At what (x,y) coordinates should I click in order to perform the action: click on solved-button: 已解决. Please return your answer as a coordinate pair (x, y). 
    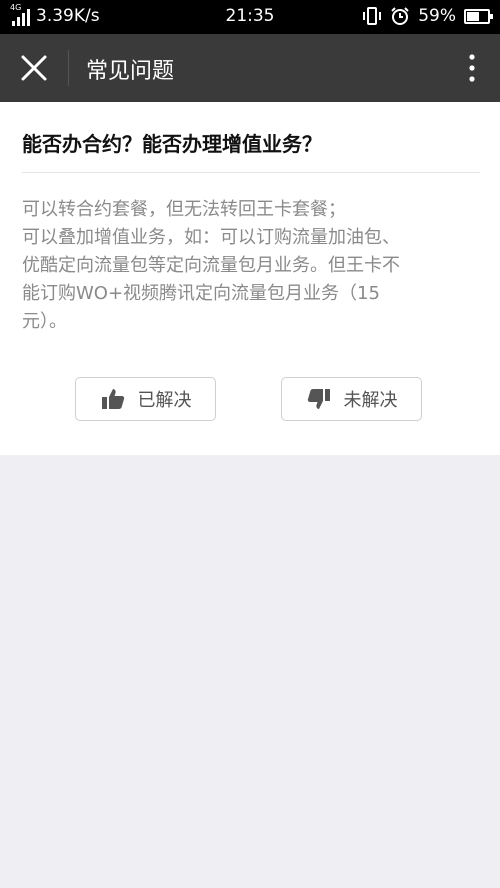
    Looking at the image, I should click on (145, 399).